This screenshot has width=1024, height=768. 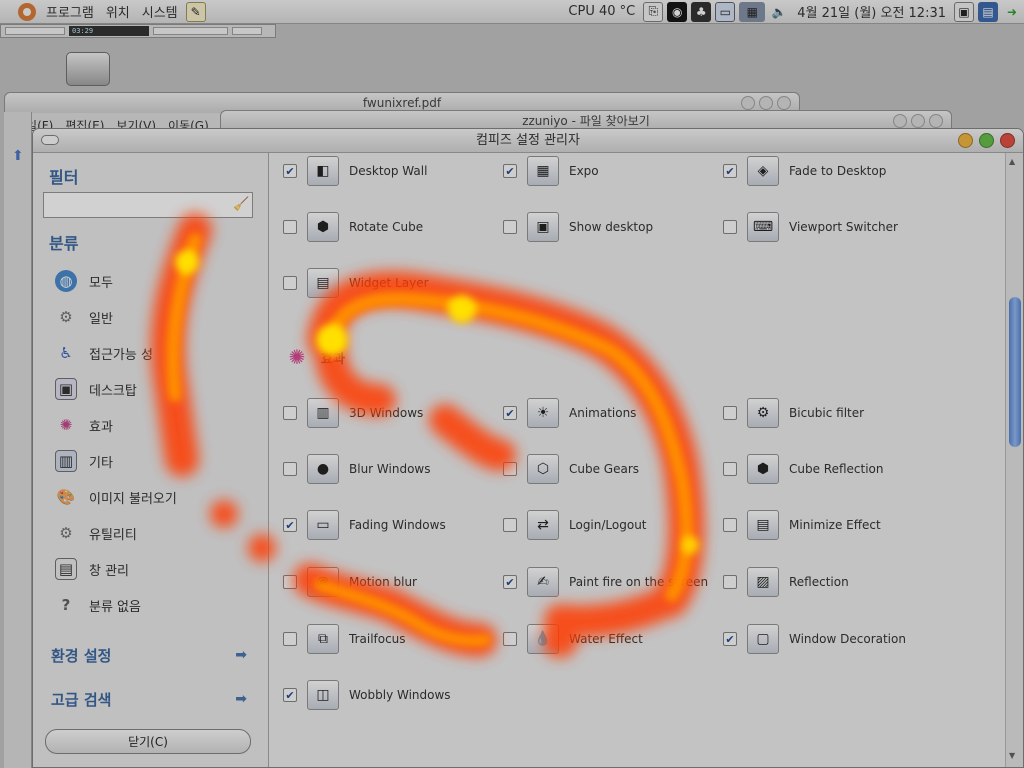 I want to click on hard-drive-icon, so click(x=88, y=69).